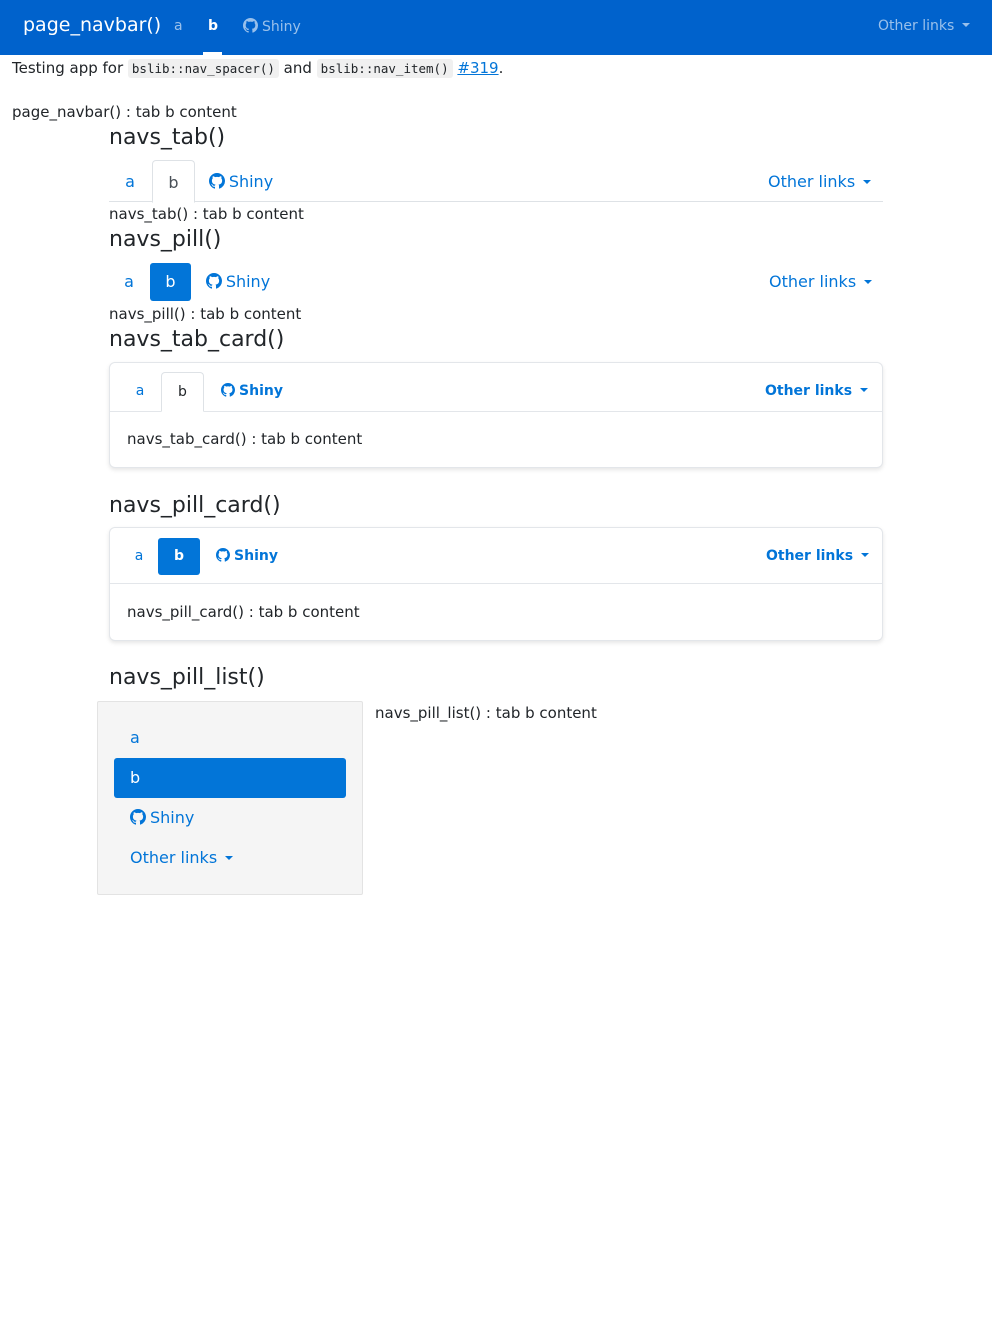  What do you see at coordinates (173, 181) in the screenshot?
I see `navs-tab-b: b` at bounding box center [173, 181].